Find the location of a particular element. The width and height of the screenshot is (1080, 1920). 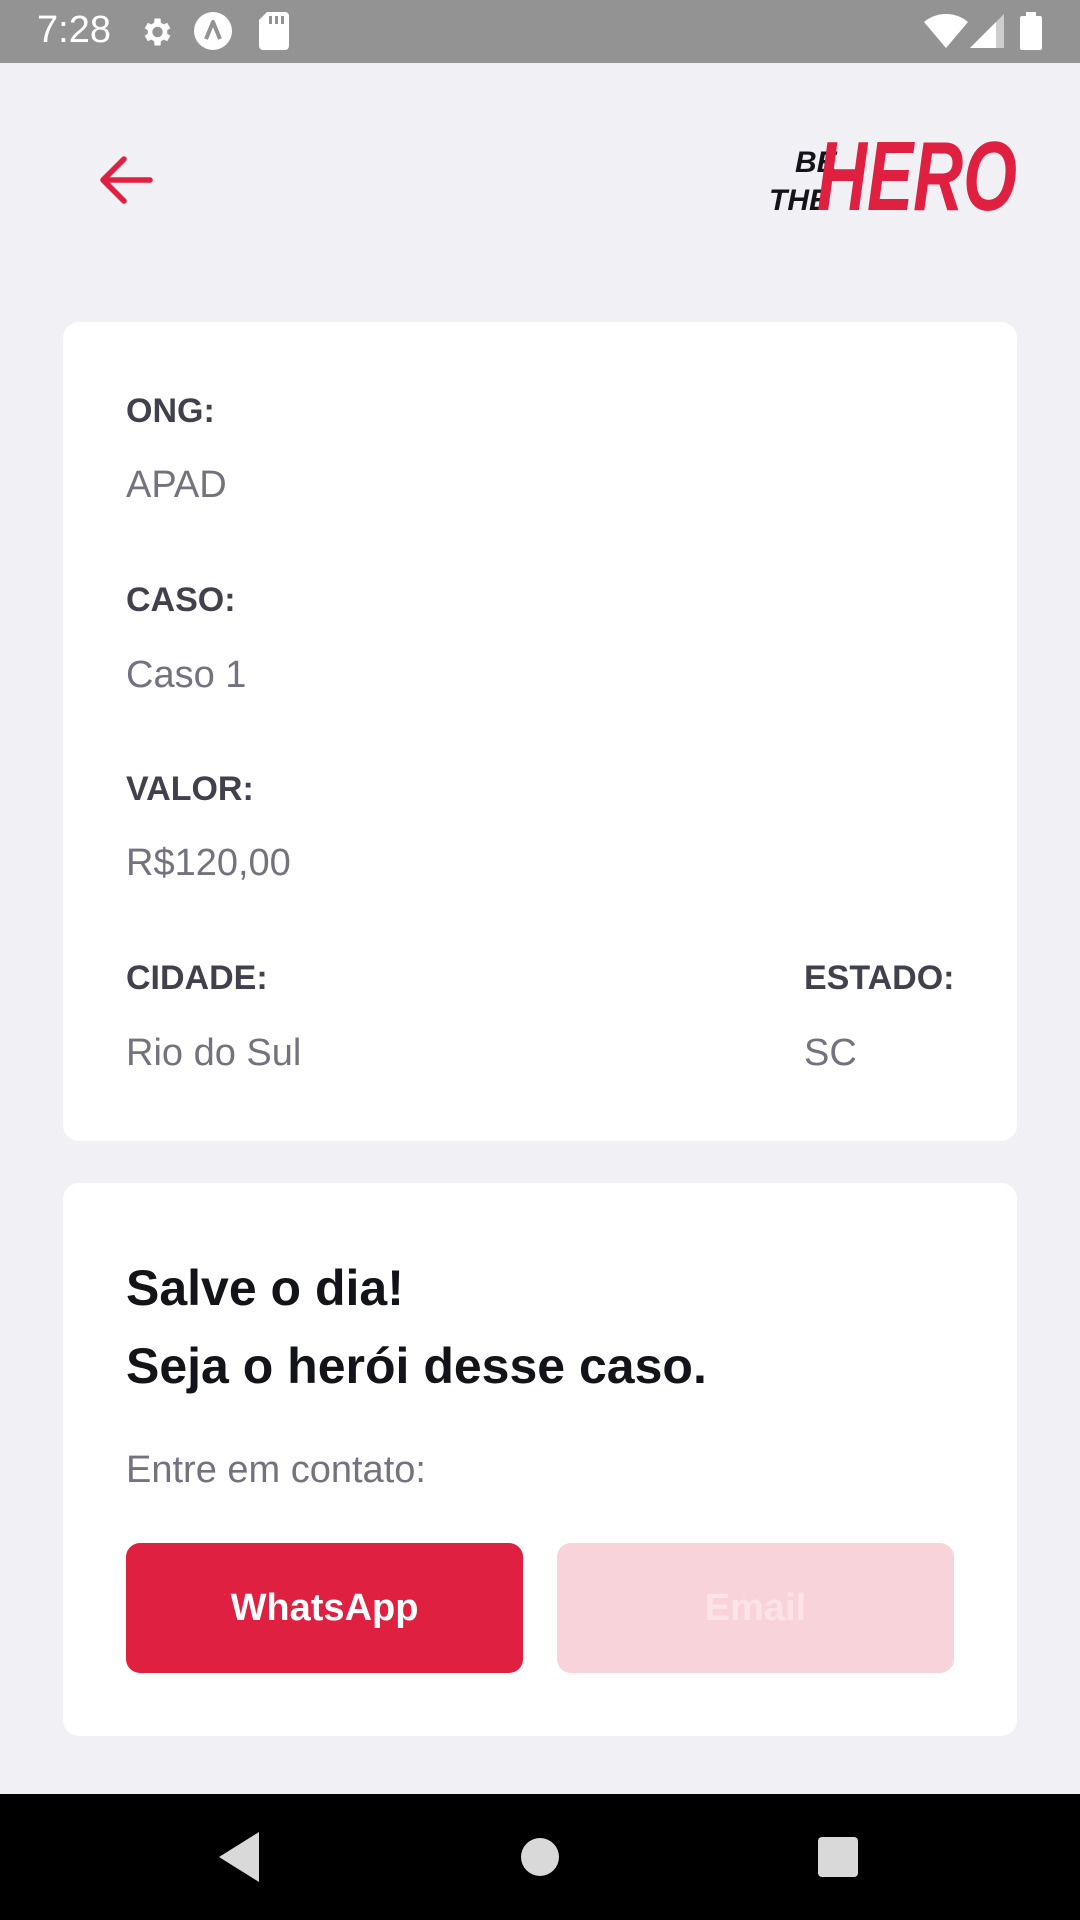

caso-label: CASO: is located at coordinates (181, 600).